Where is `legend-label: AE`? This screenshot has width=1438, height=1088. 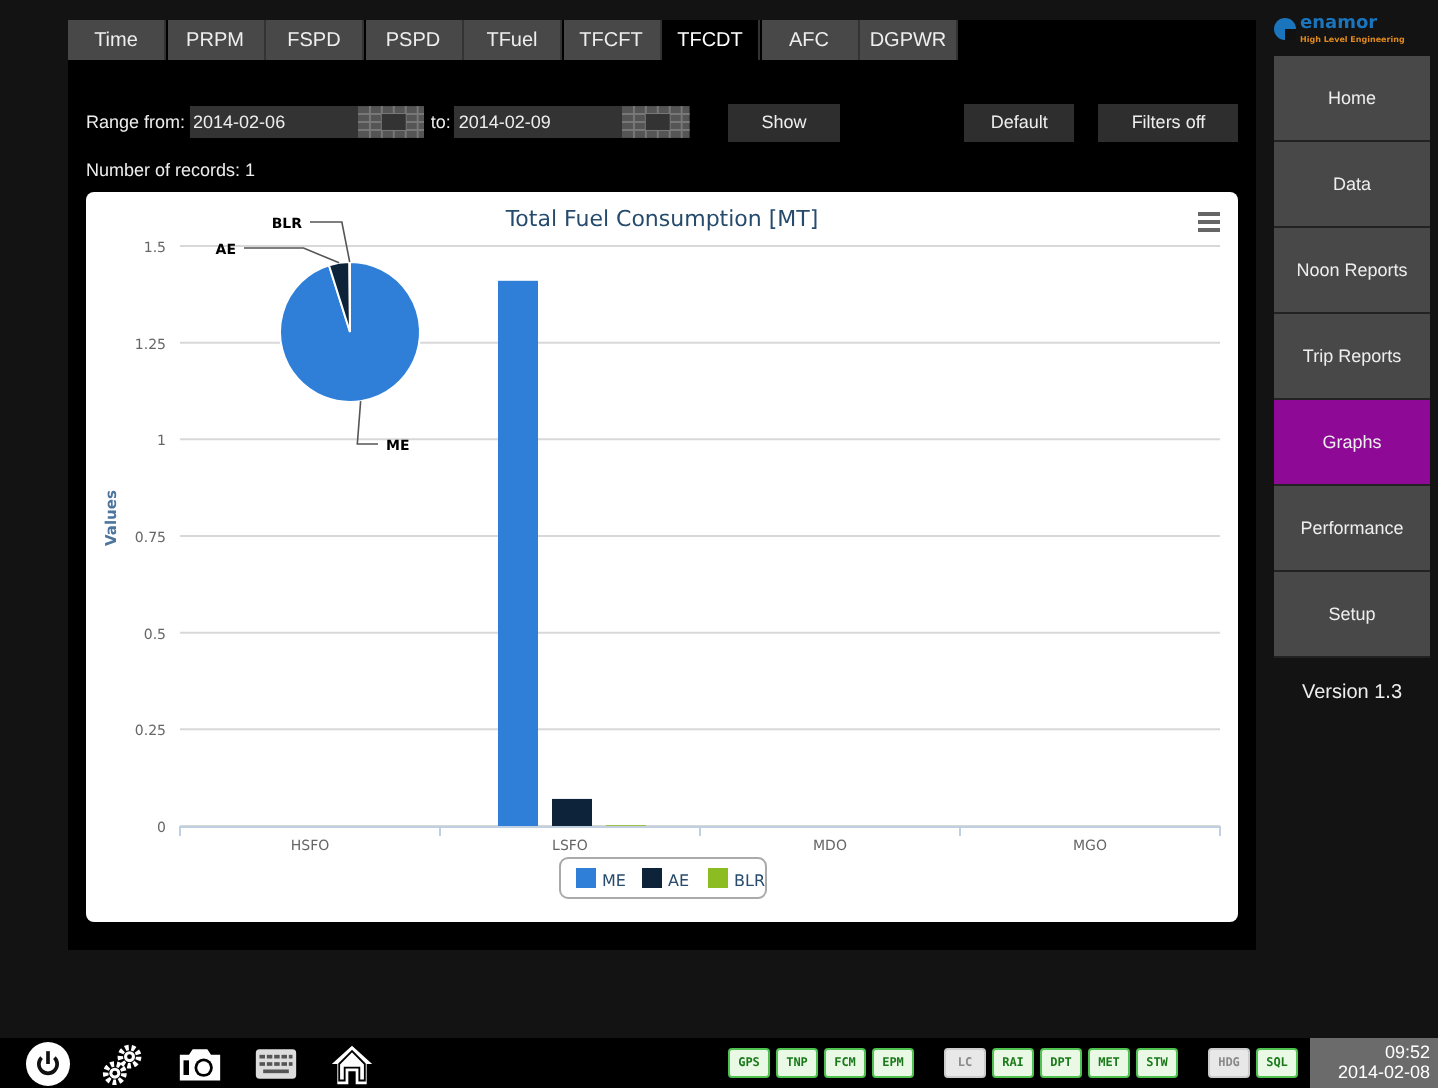
legend-label: AE is located at coordinates (679, 881).